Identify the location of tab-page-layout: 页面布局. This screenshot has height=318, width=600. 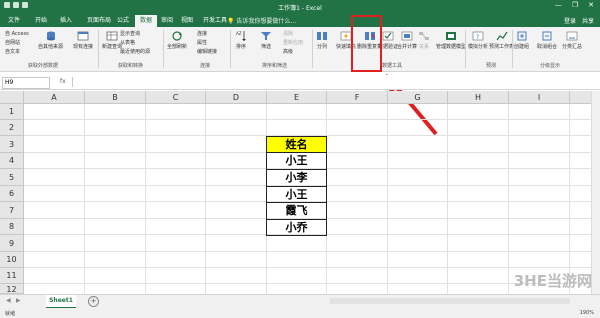
(99, 21).